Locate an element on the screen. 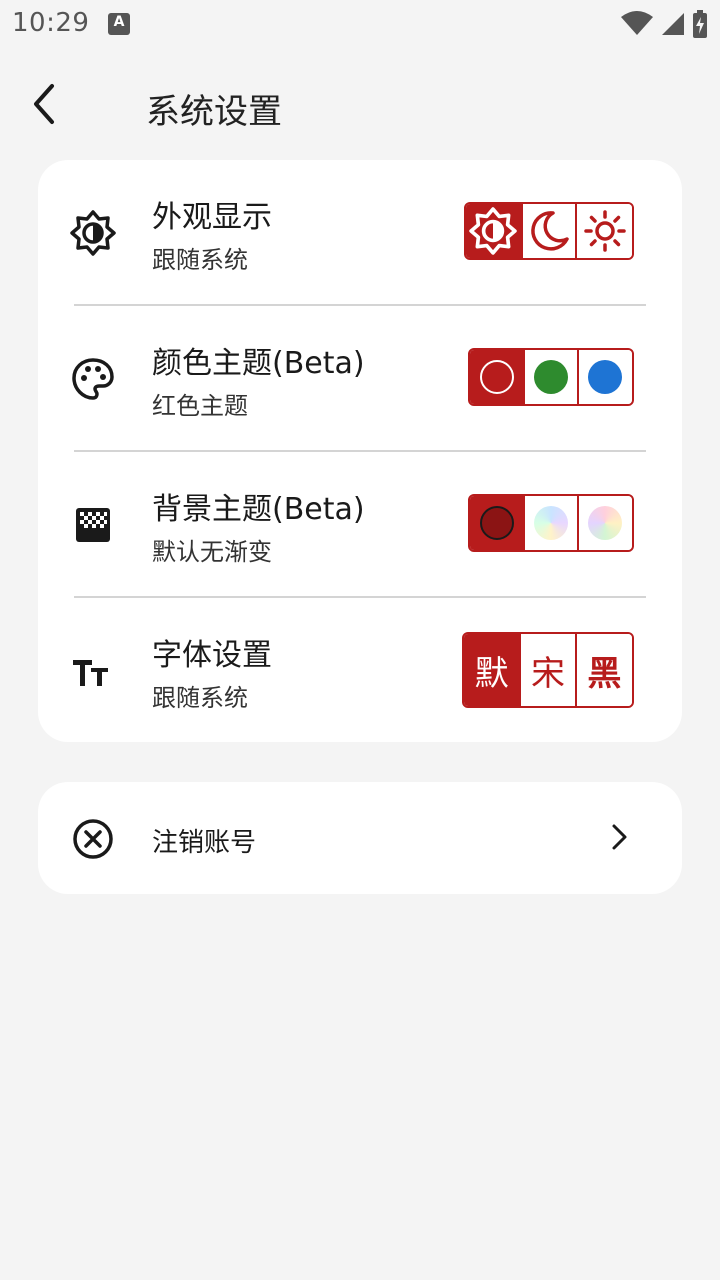 This screenshot has height=1280, width=720. font-option-song: 宋 is located at coordinates (549, 670).